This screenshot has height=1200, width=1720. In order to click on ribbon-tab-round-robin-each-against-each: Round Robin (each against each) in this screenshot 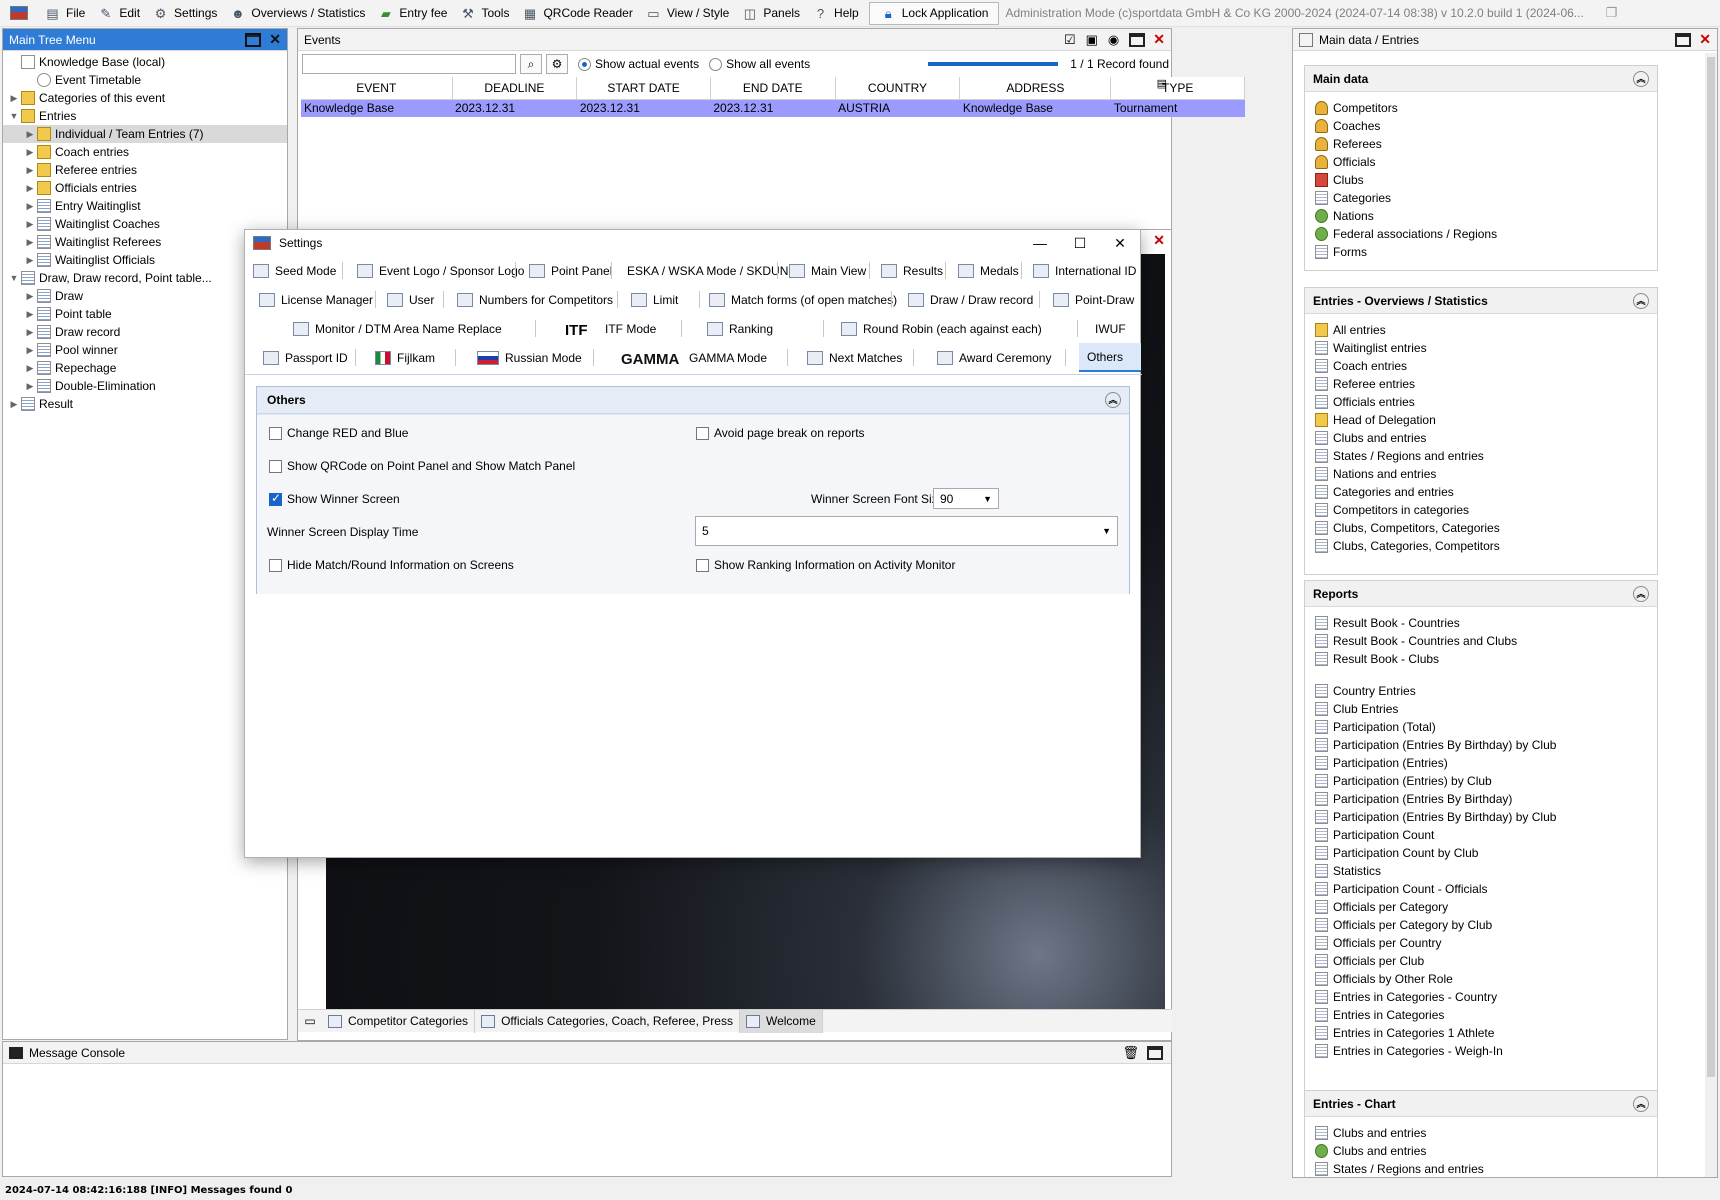, I will do `click(941, 328)`.